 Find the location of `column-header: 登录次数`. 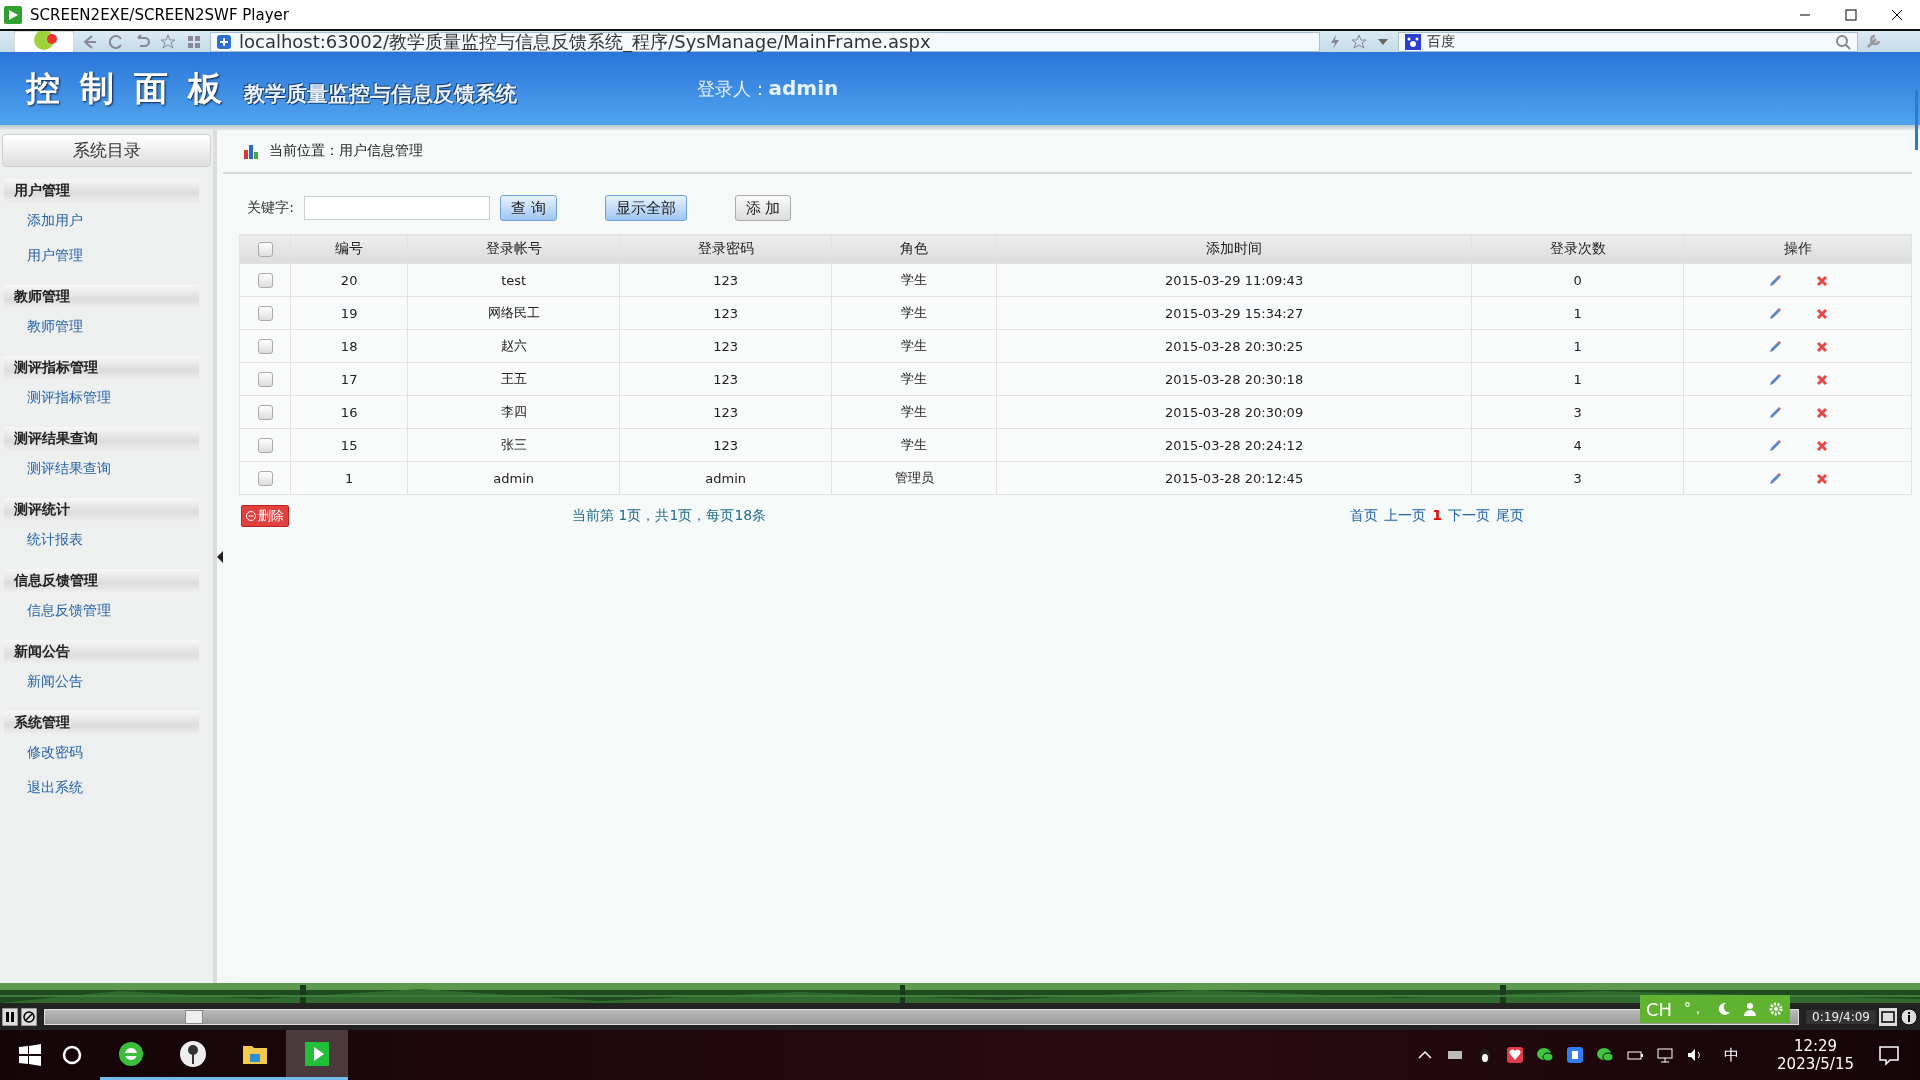

column-header: 登录次数 is located at coordinates (1577, 249).